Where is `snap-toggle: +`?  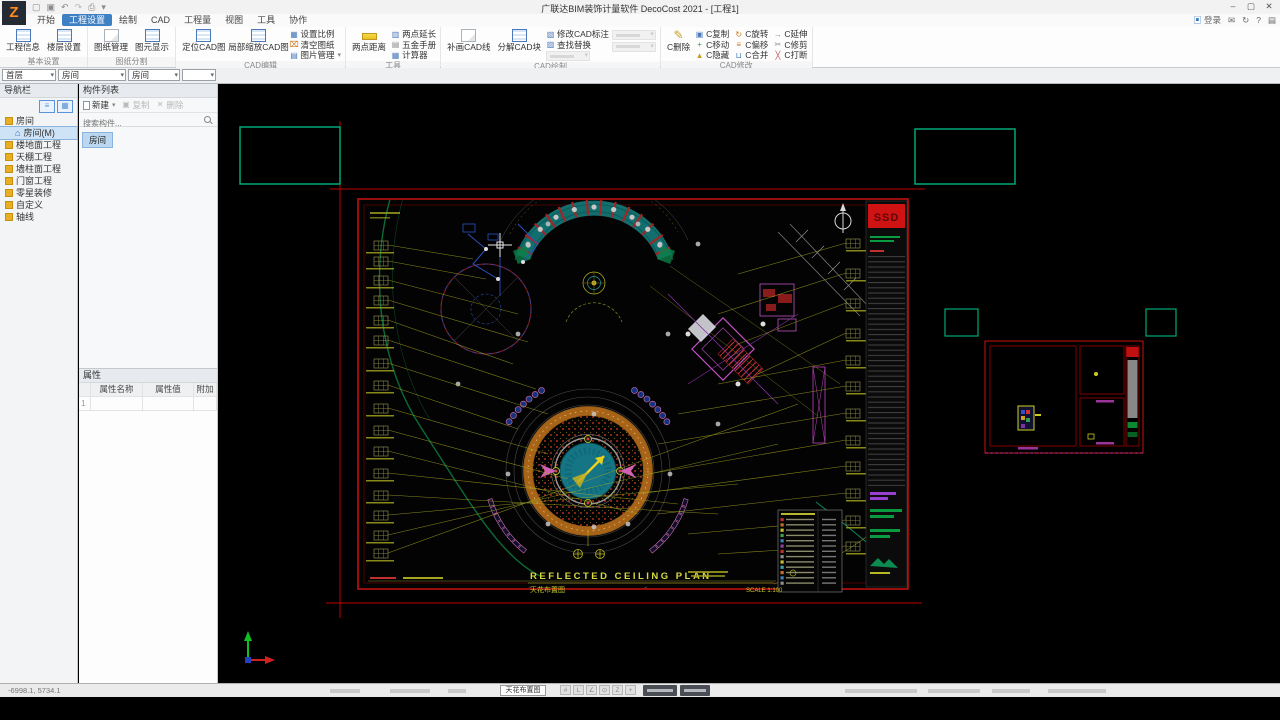 snap-toggle: + is located at coordinates (630, 690).